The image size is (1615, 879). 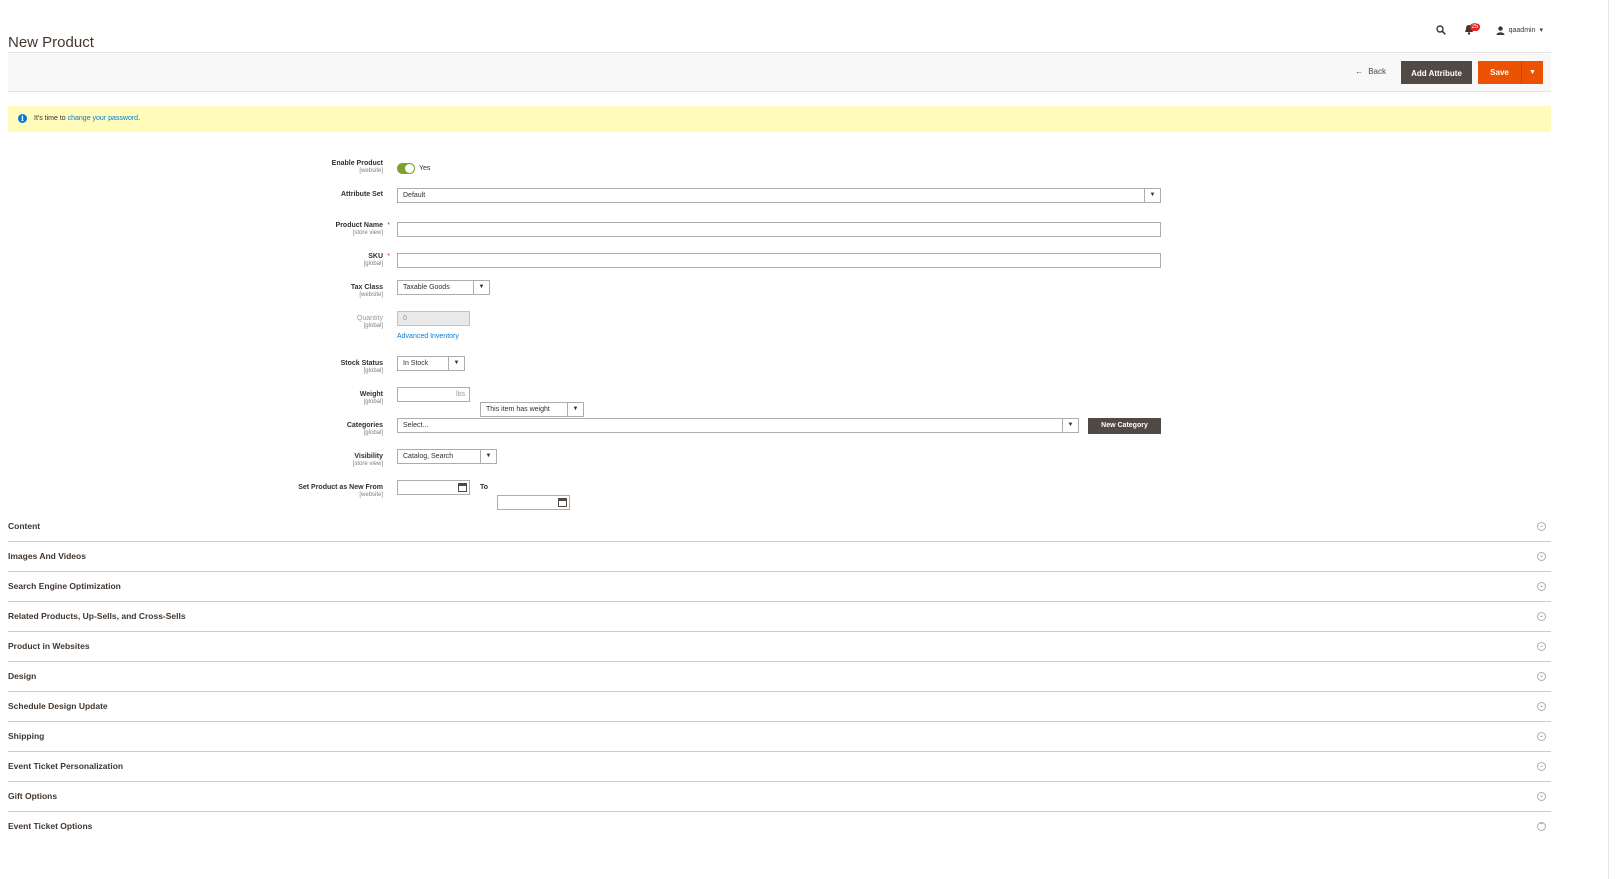 What do you see at coordinates (361, 367) in the screenshot?
I see `stock-status-label: Stock Status [global]` at bounding box center [361, 367].